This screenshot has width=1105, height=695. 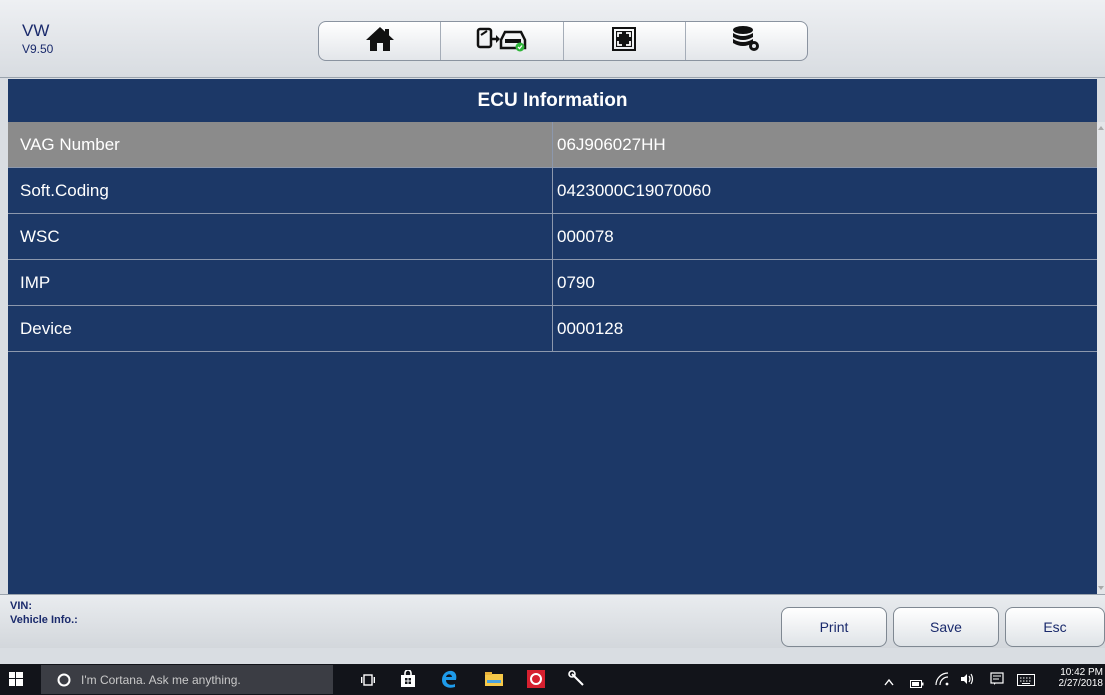 I want to click on speaker-icon, so click(x=967, y=681).